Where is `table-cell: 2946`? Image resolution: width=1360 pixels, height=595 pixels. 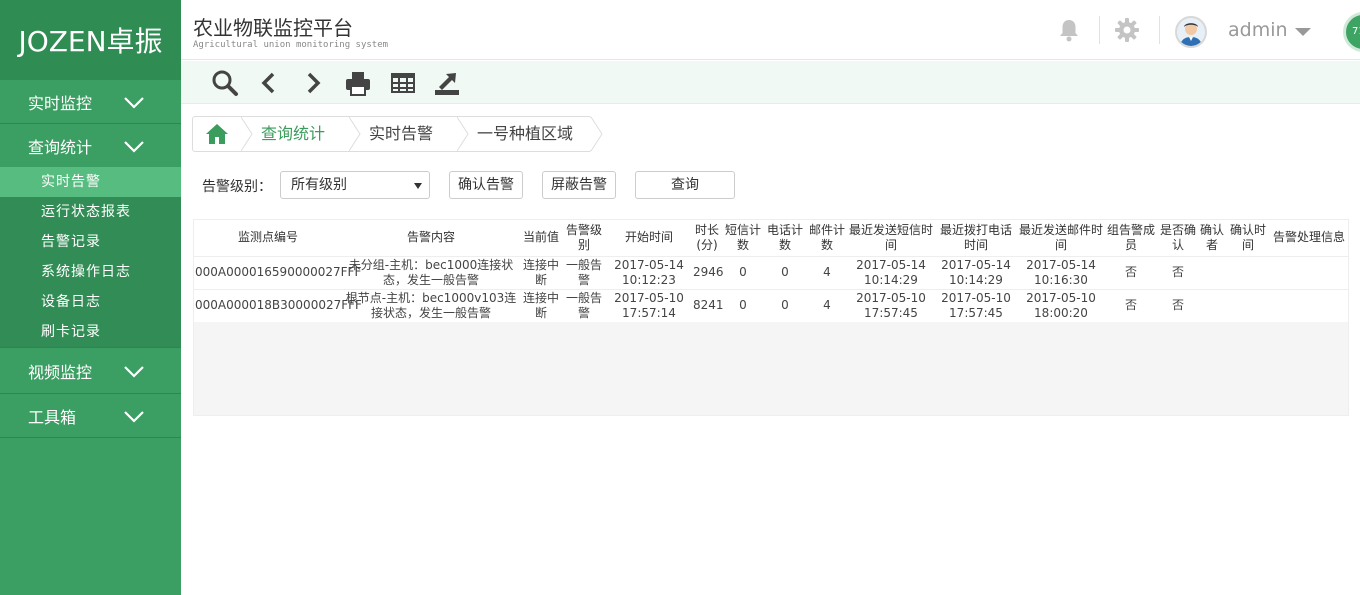 table-cell: 2946 is located at coordinates (708, 272).